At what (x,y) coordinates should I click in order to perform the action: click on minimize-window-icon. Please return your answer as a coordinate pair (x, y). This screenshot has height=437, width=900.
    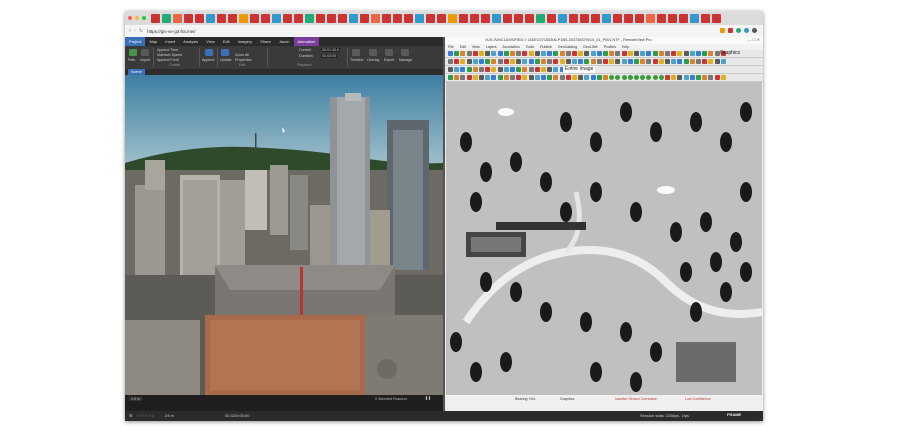
    Looking at the image, I should click on (137, 18).